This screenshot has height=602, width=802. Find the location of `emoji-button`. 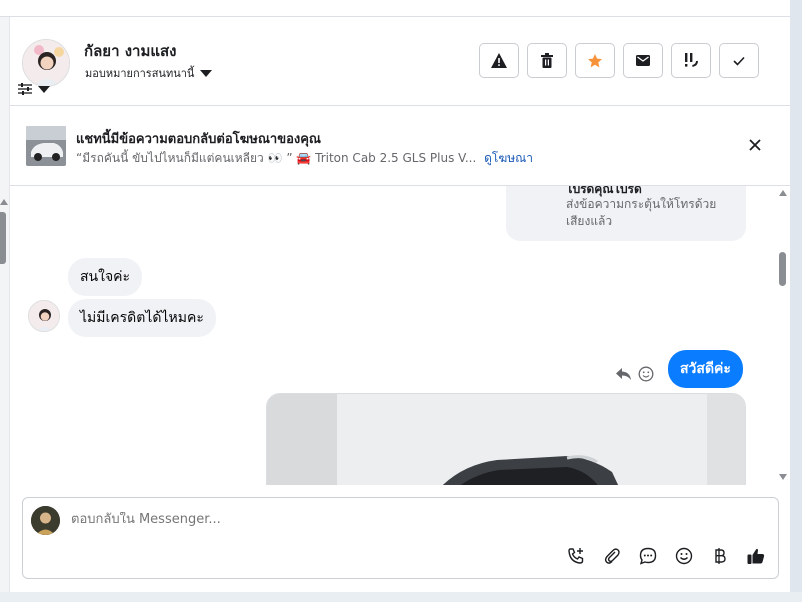

emoji-button is located at coordinates (684, 556).